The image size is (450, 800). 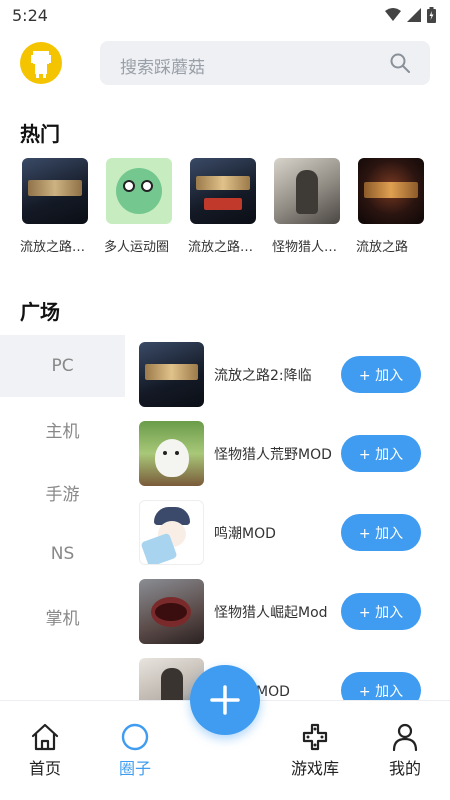 I want to click on signal-icon, so click(x=414, y=15).